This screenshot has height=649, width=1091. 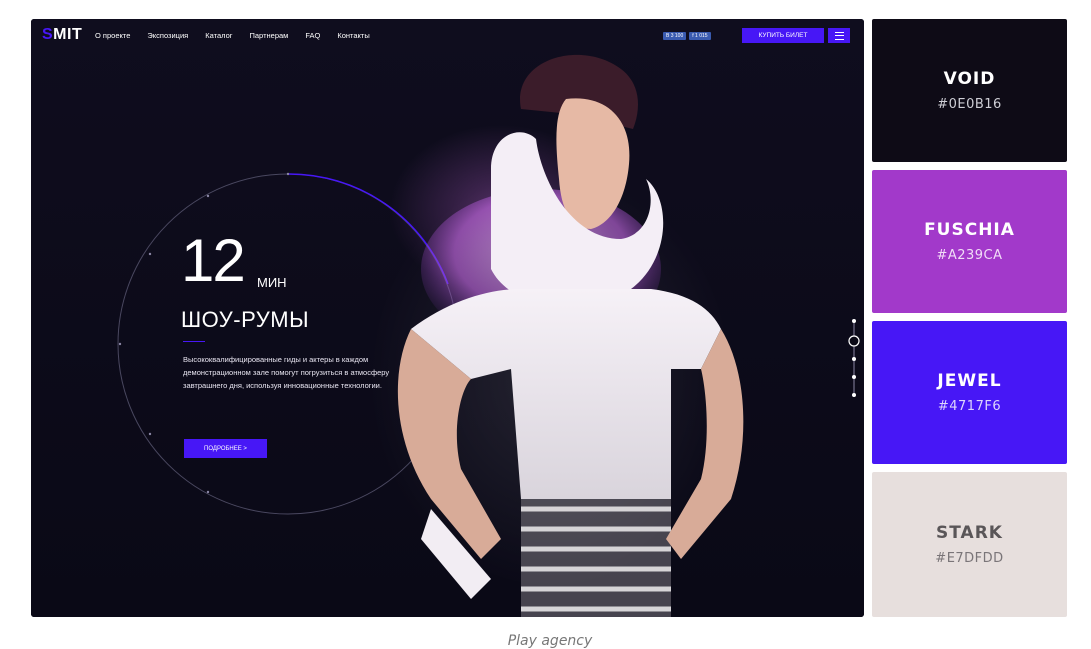 I want to click on vk-share-button: В 3 100, so click(x=675, y=36).